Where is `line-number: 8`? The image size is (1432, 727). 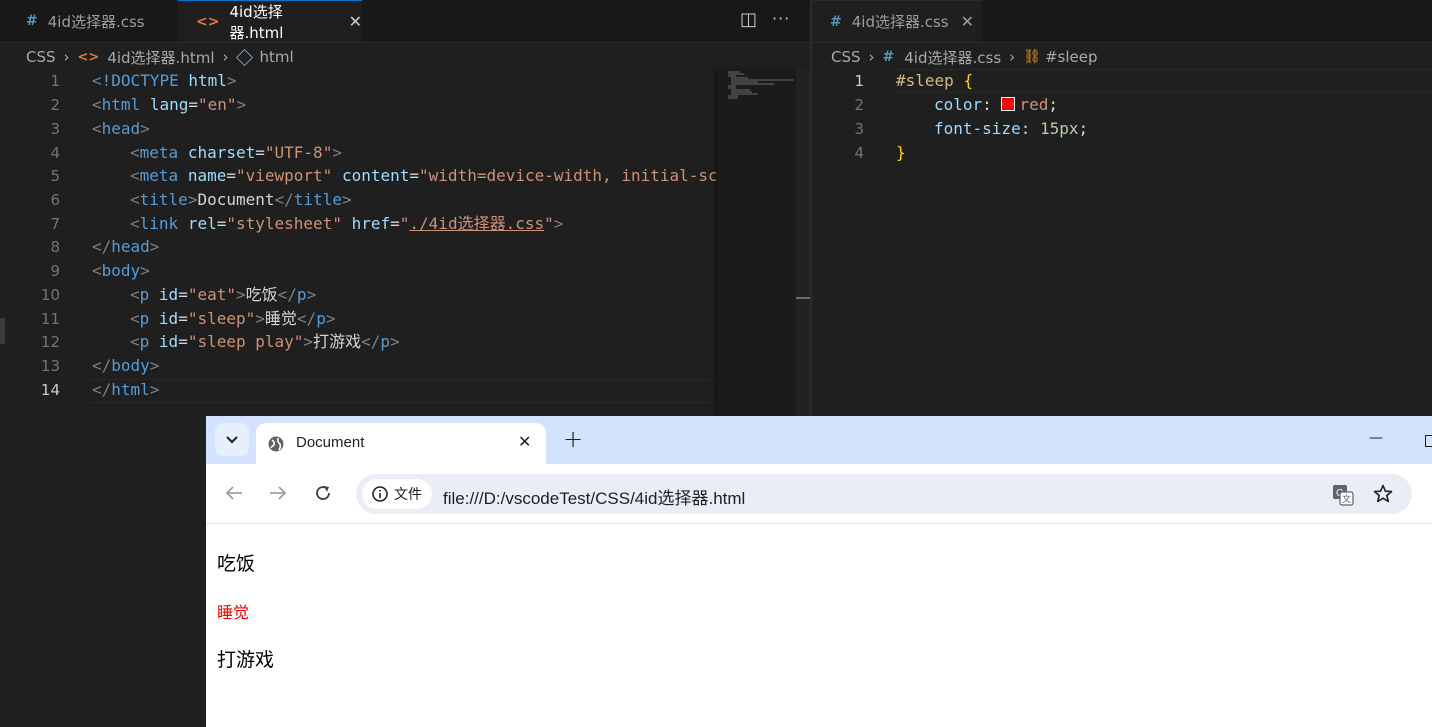 line-number: 8 is located at coordinates (55, 247).